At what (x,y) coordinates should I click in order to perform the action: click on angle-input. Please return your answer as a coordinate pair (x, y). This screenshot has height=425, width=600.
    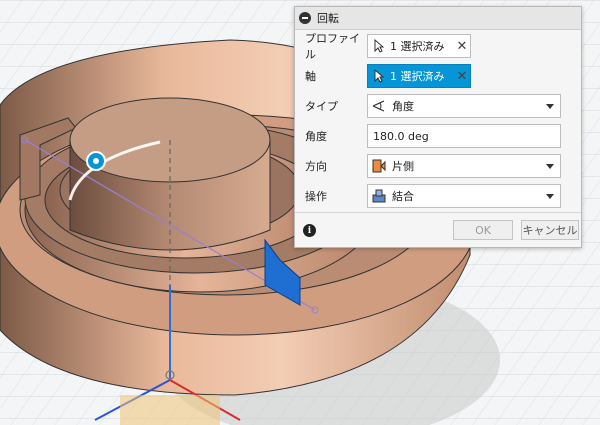
    Looking at the image, I should click on (464, 136).